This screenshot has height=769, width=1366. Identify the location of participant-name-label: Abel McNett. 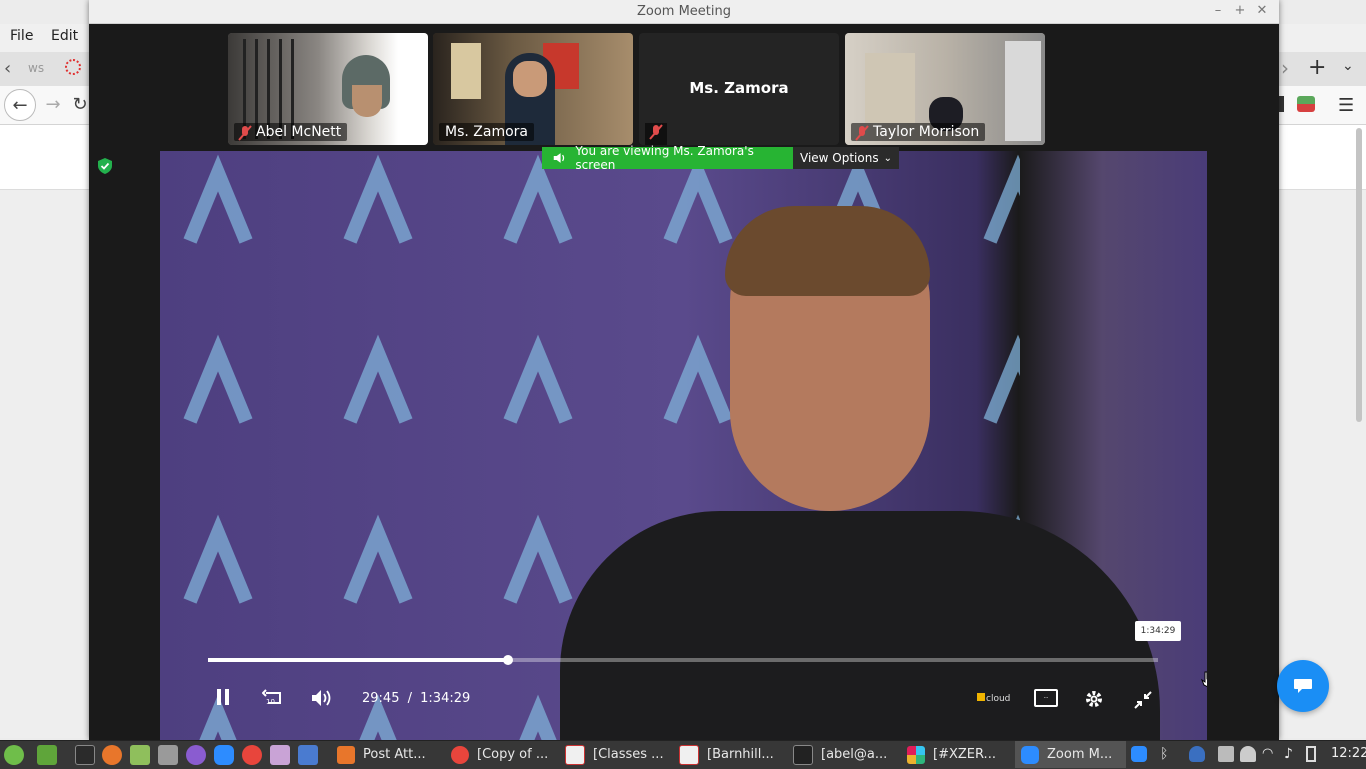
(299, 132).